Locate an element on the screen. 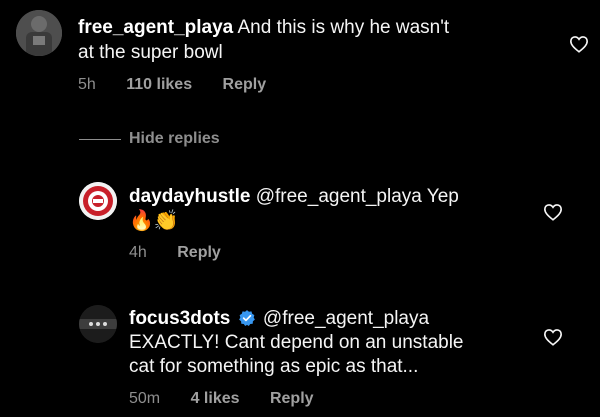  comment-timestamp: 5h is located at coordinates (87, 84).